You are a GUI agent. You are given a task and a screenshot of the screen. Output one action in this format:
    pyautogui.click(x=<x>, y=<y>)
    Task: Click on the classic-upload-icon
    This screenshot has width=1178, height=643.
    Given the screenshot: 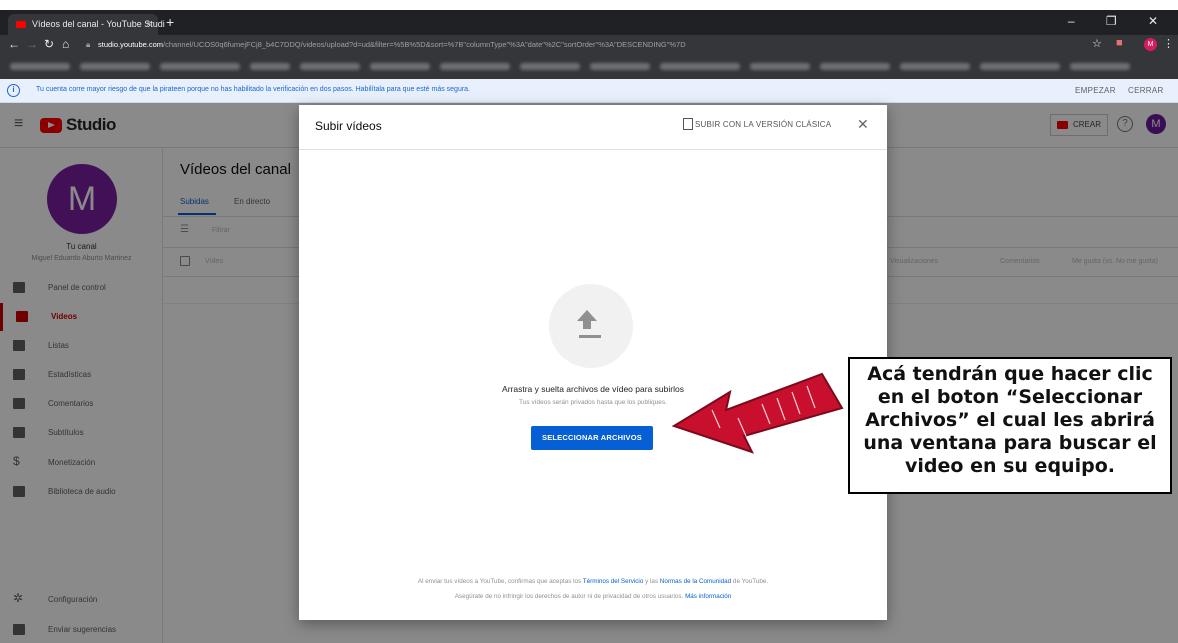 What is the action you would take?
    pyautogui.click(x=688, y=124)
    